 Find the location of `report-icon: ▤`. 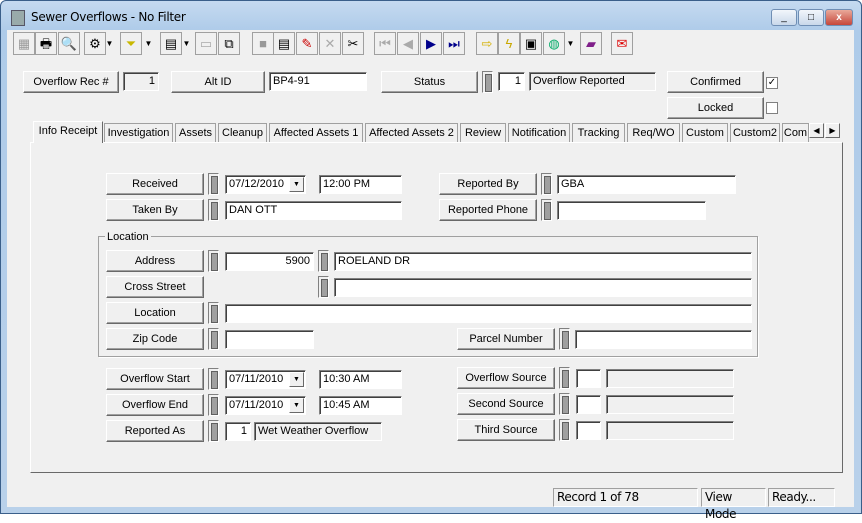

report-icon: ▤ is located at coordinates (171, 43).